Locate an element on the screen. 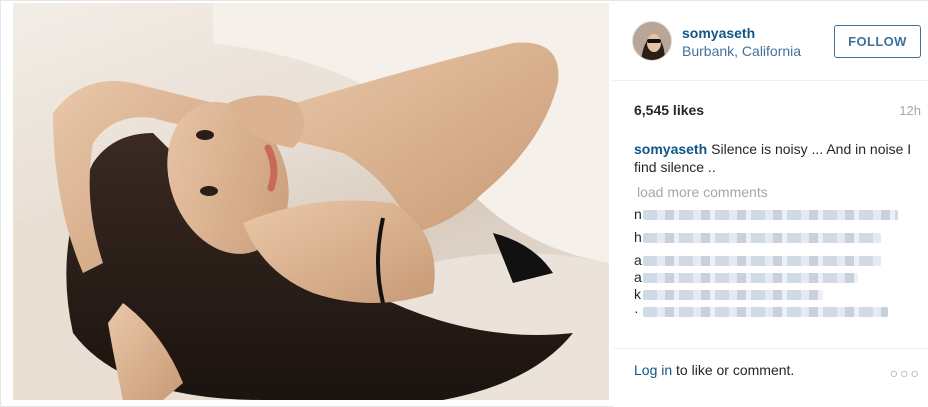 Image resolution: width=928 pixels, height=407 pixels. comment-row: · is located at coordinates (774, 311).